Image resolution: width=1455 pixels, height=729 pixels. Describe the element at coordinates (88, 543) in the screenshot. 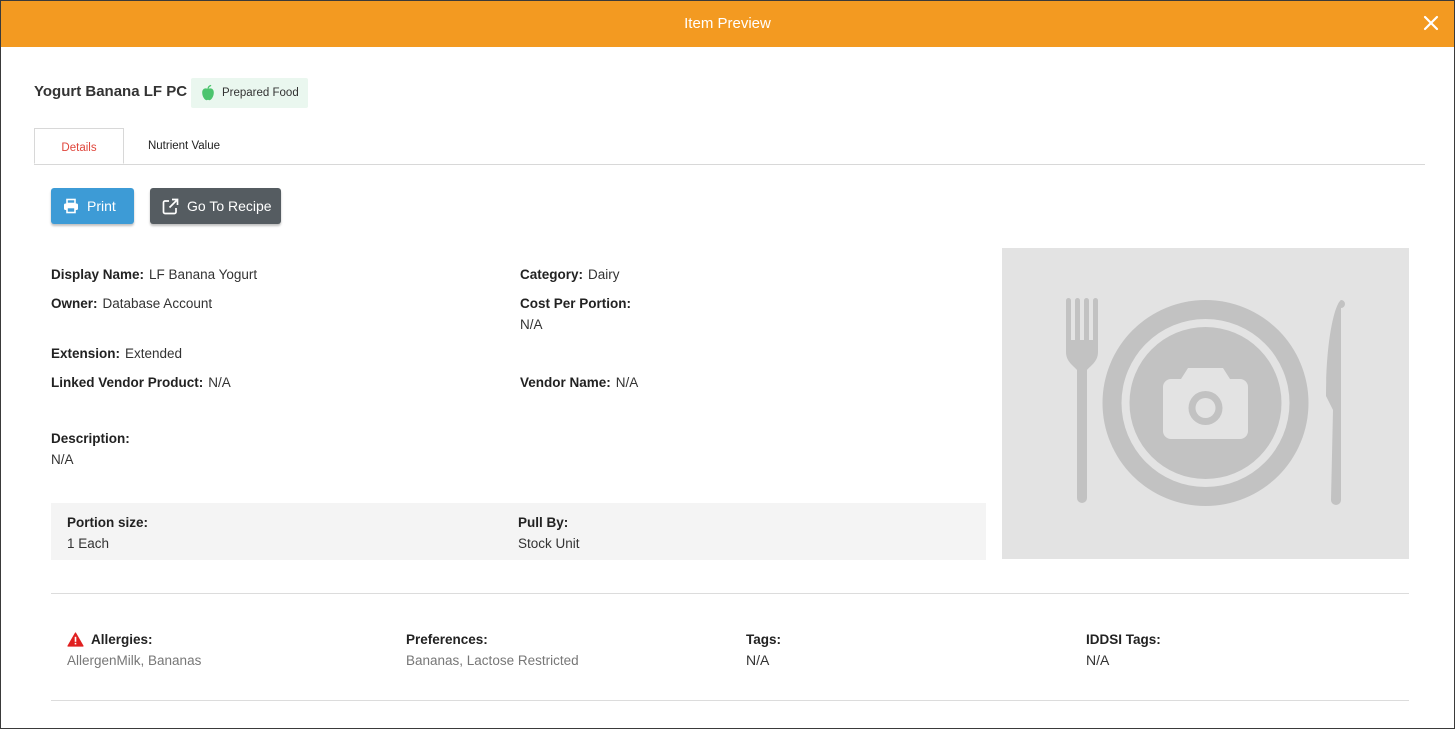

I see `portion-size-value: 1 Each` at that location.